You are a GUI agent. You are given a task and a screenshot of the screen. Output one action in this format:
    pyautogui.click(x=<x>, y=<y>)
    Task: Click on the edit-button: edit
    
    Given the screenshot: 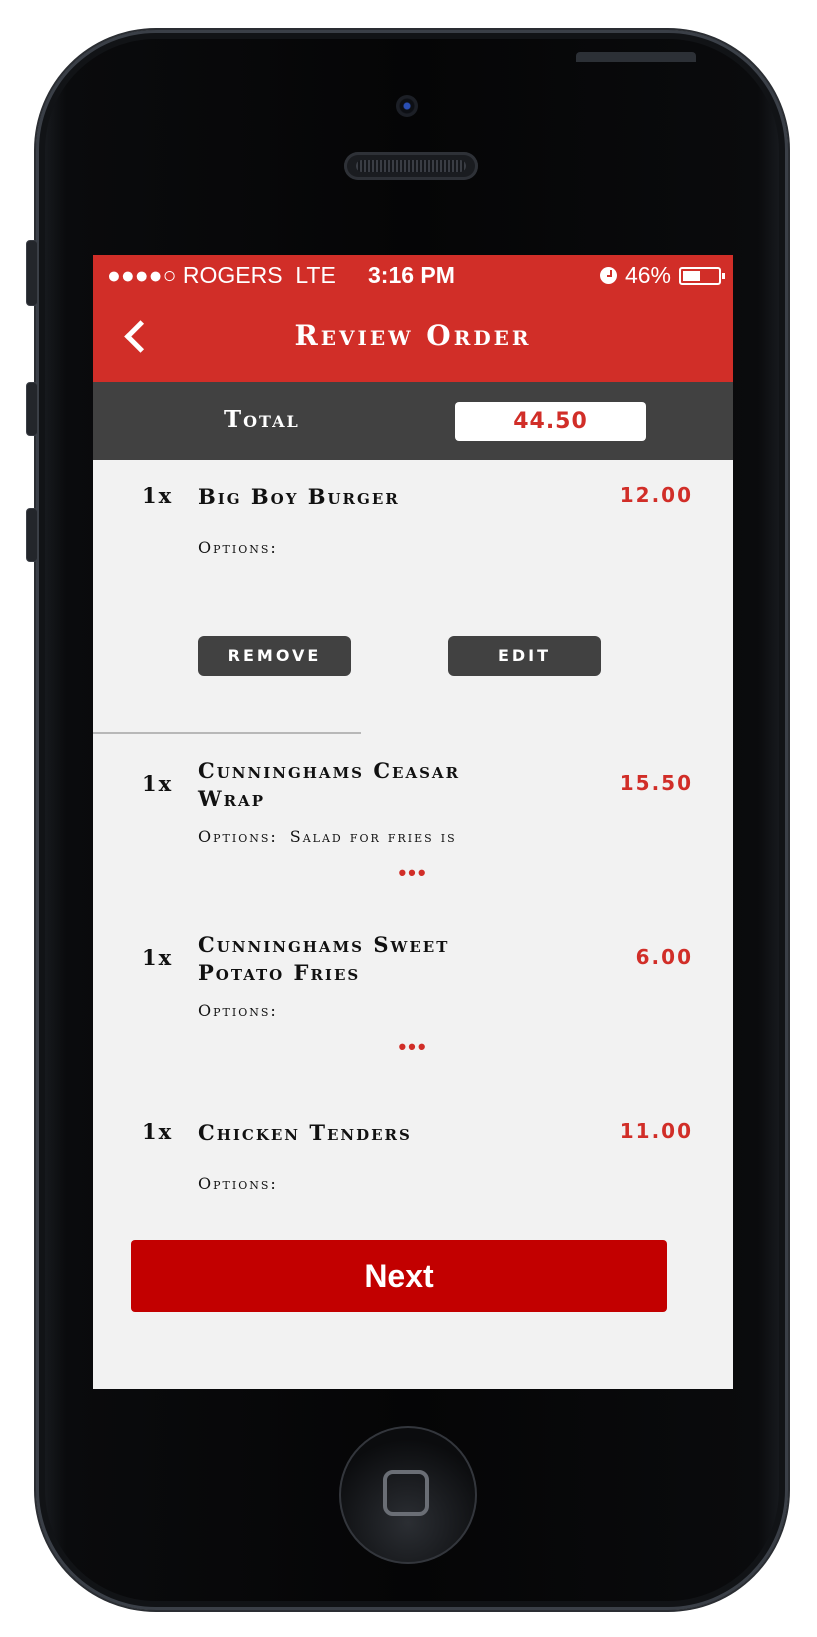 What is the action you would take?
    pyautogui.click(x=524, y=656)
    